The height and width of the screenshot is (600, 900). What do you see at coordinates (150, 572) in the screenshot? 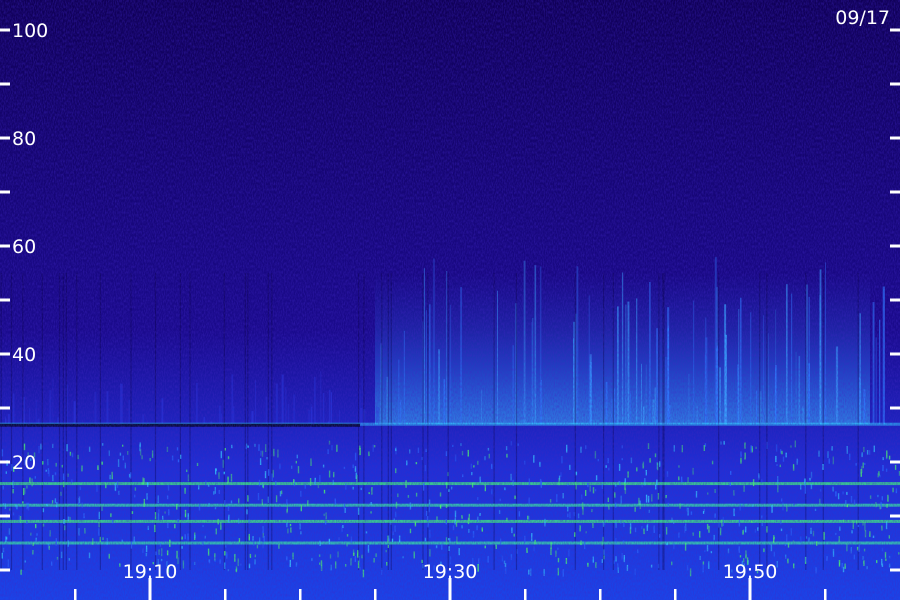
I see `x-tick-label: 19:10` at bounding box center [150, 572].